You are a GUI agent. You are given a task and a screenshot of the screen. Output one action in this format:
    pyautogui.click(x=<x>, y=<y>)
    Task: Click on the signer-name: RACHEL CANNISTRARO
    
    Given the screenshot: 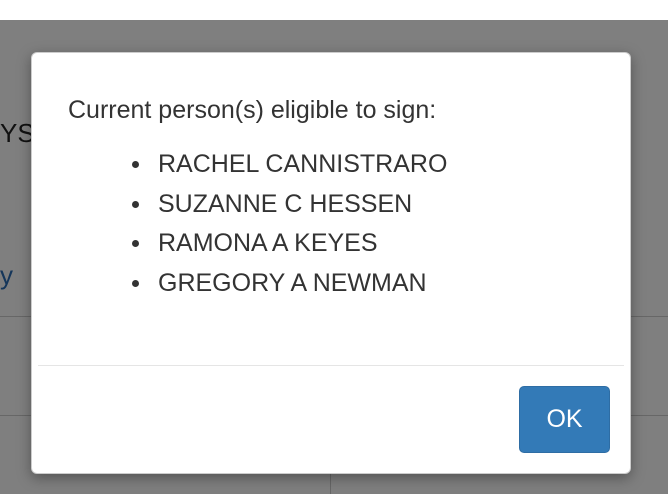 What is the action you would take?
    pyautogui.click(x=303, y=164)
    